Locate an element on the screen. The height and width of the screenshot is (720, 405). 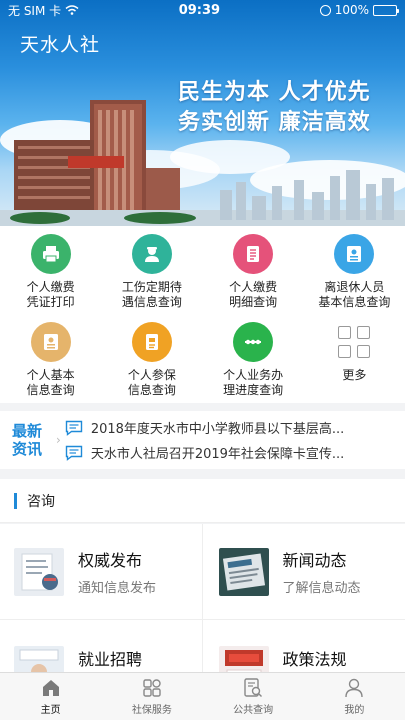
tab-social-security: 社保服务 is located at coordinates (151, 696).